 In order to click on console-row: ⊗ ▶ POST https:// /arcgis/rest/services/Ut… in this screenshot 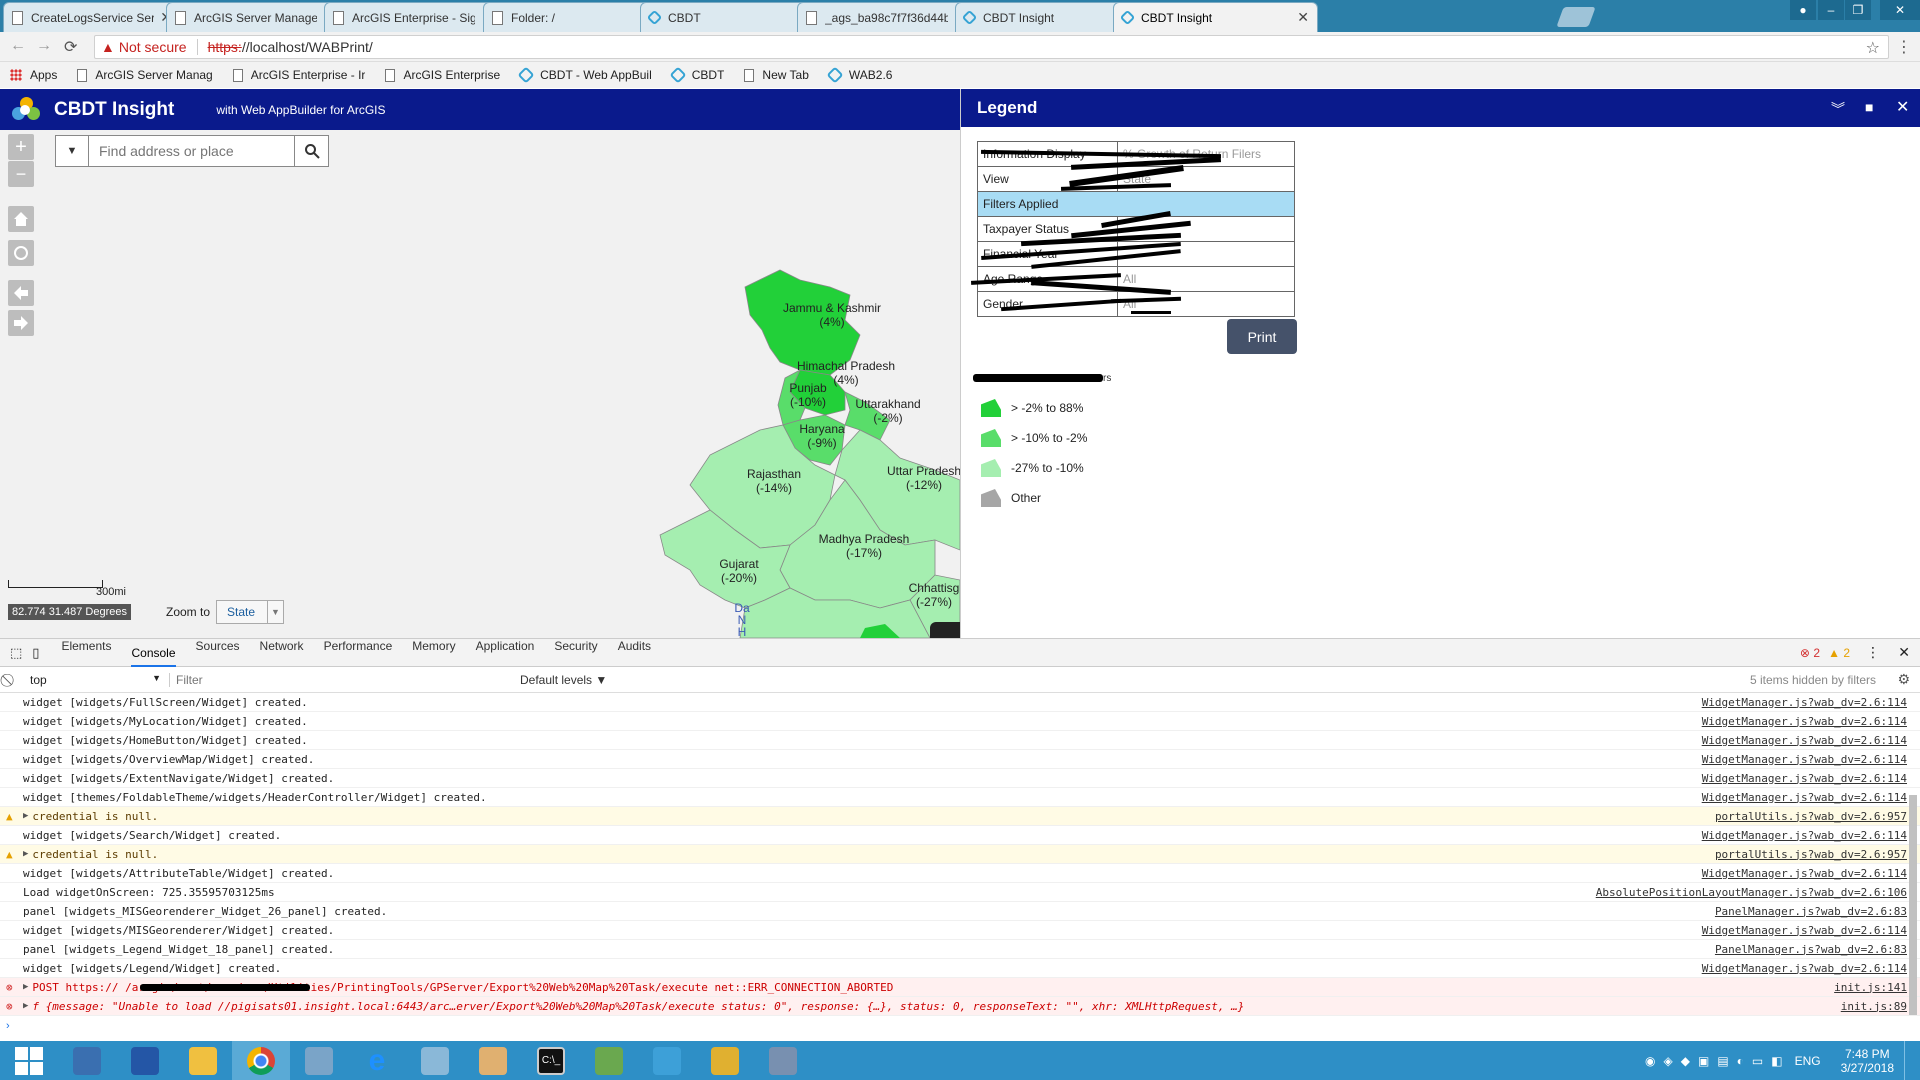, I will do `click(960, 987)`.